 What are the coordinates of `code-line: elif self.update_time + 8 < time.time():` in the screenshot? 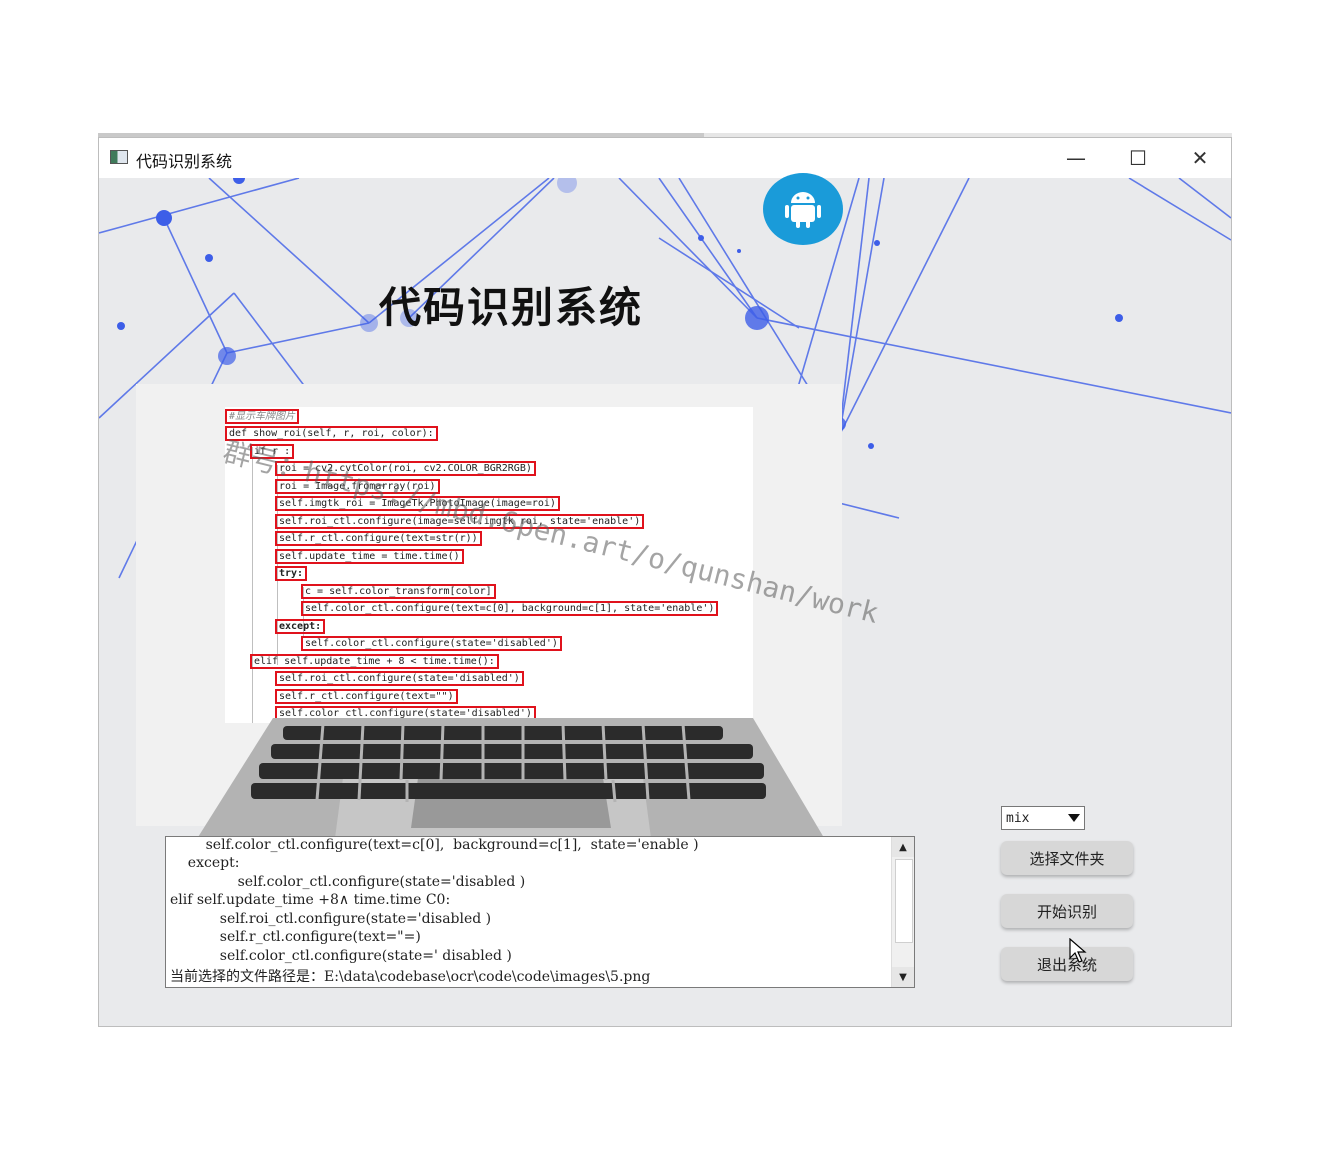 It's located at (374, 661).